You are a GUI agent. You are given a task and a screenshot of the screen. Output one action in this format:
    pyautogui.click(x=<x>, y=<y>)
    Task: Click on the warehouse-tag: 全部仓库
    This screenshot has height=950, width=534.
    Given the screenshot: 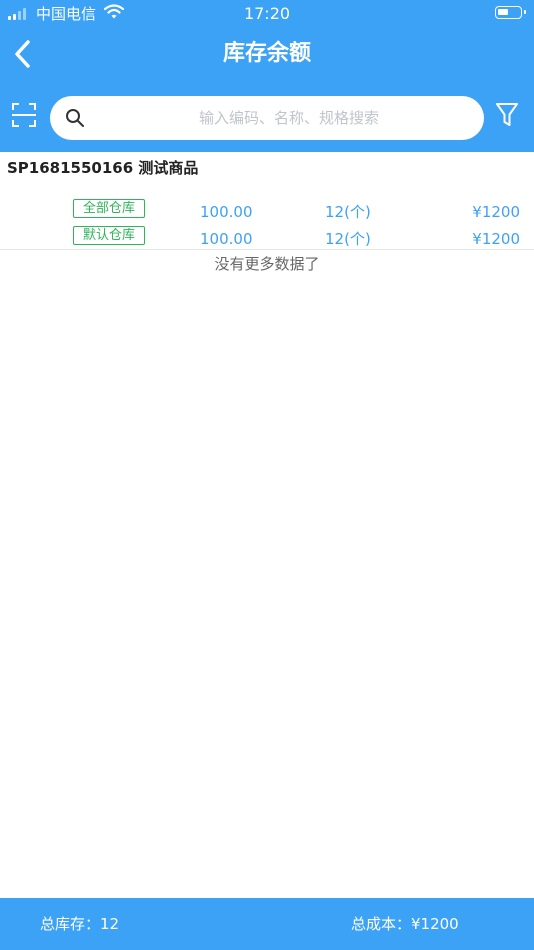 What is the action you would take?
    pyautogui.click(x=109, y=208)
    